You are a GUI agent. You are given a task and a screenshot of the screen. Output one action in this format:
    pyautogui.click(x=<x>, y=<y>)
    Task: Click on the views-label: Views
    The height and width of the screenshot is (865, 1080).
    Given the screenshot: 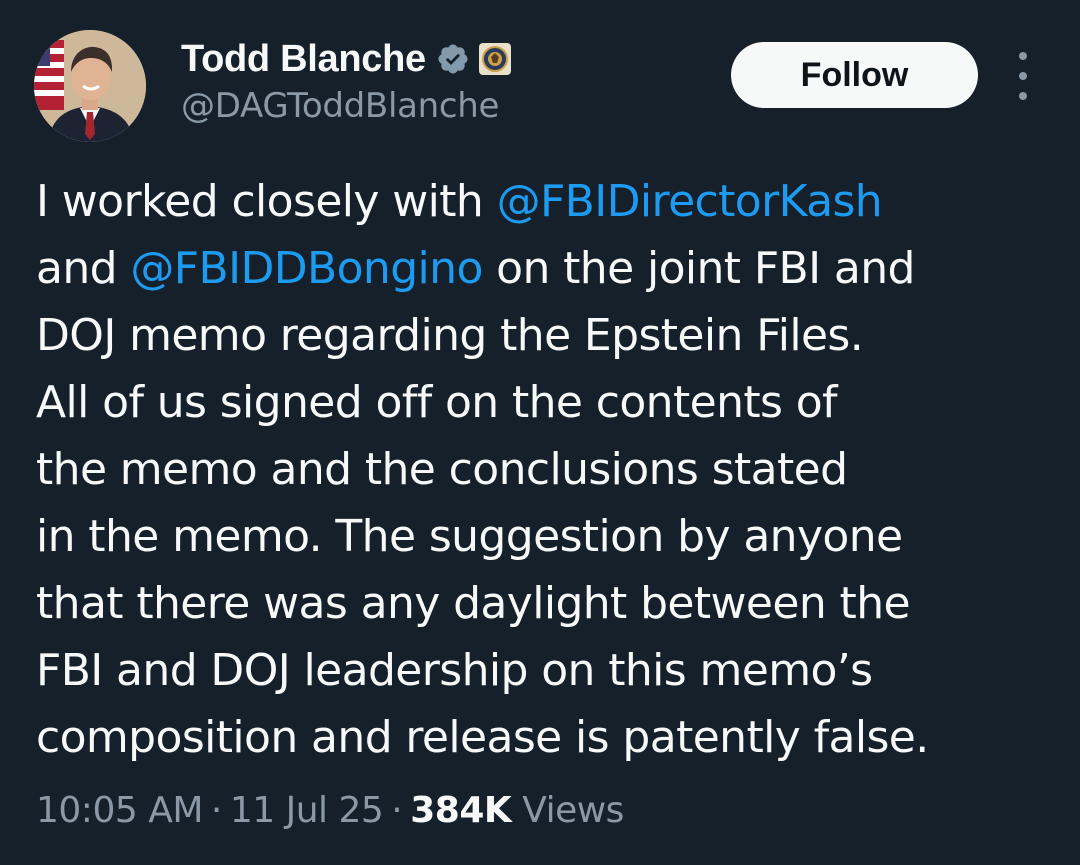 What is the action you would take?
    pyautogui.click(x=573, y=810)
    